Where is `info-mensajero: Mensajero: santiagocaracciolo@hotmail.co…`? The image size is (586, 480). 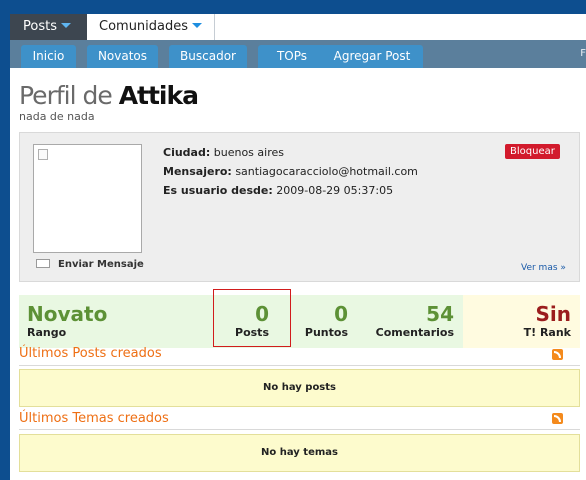
info-mensajero: Mensajero: santiagocaracciolo@hotmail.co… is located at coordinates (290, 171).